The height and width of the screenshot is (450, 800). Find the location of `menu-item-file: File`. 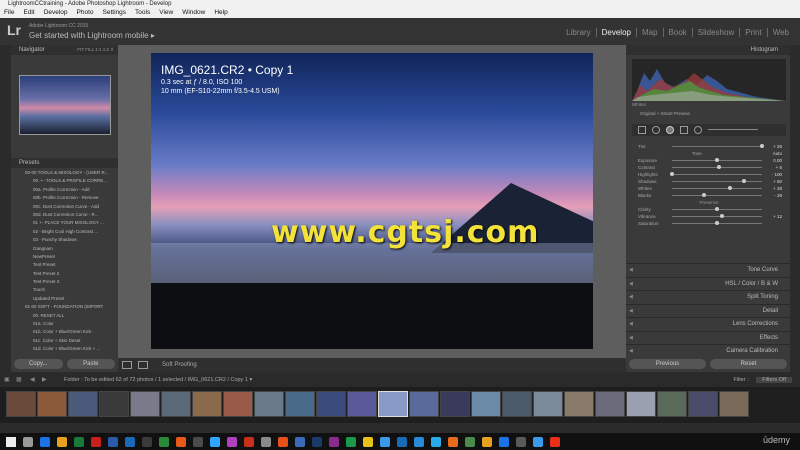

menu-item-file: File is located at coordinates (9, 13).